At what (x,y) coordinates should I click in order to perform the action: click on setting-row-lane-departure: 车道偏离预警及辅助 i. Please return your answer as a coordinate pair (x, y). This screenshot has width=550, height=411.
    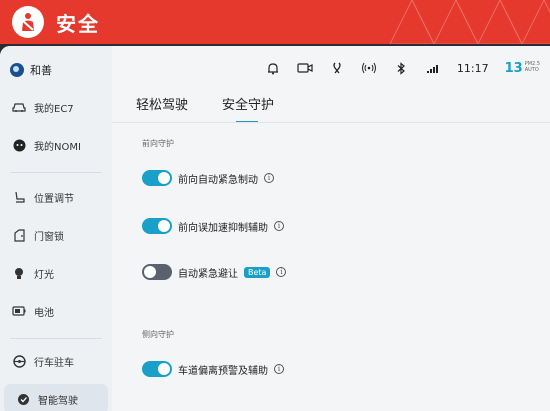
    Looking at the image, I should click on (213, 369).